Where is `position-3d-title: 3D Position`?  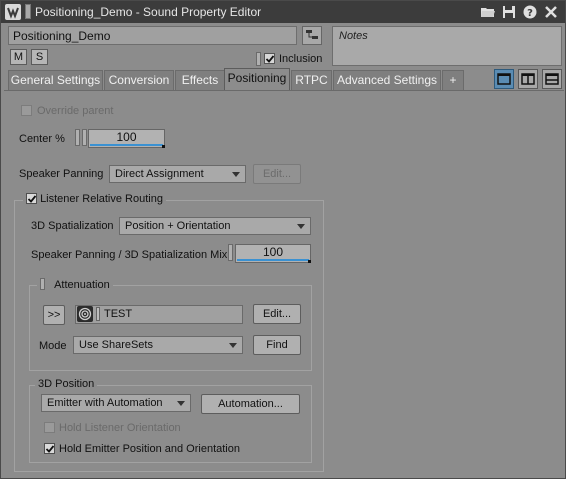 position-3d-title: 3D Position is located at coordinates (66, 385).